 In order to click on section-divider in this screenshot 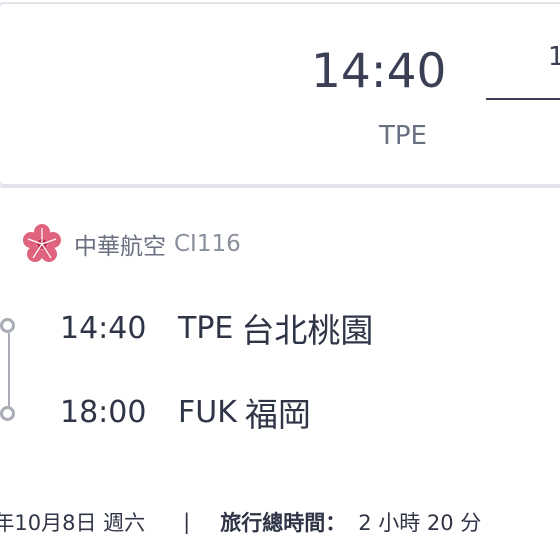, I will do `click(280, 187)`.